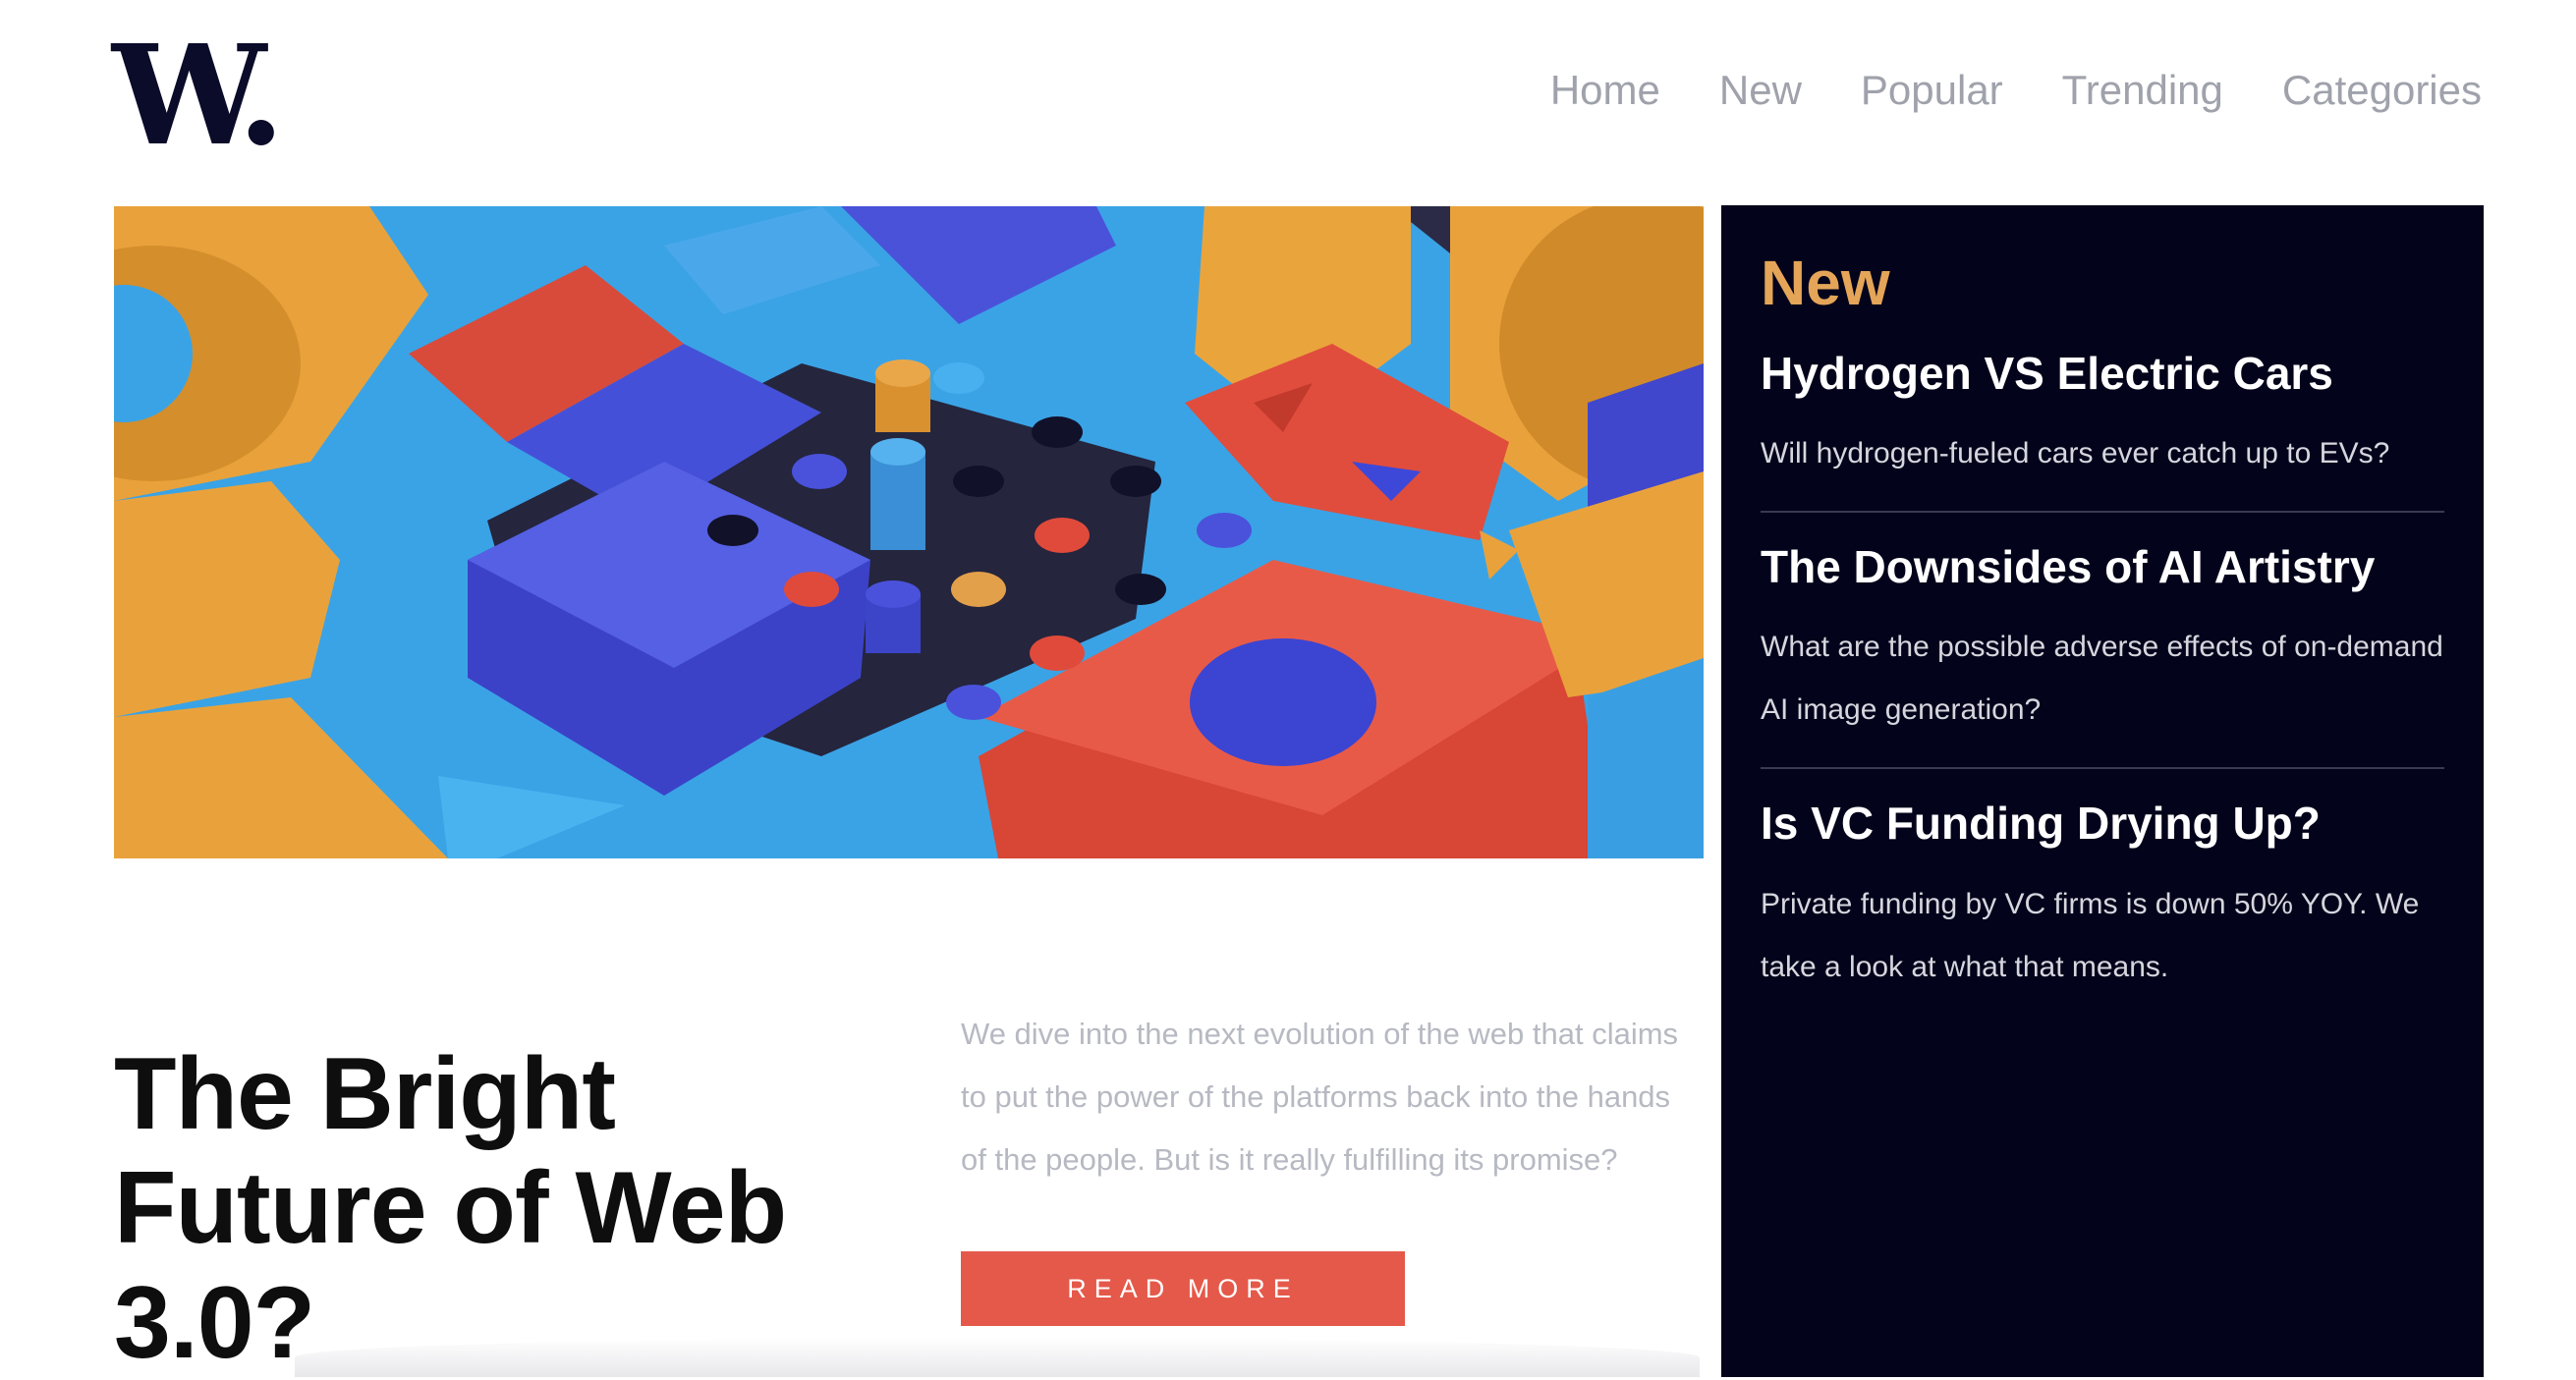 This screenshot has width=2576, height=1380. I want to click on nav-item-new: New, so click(1760, 91).